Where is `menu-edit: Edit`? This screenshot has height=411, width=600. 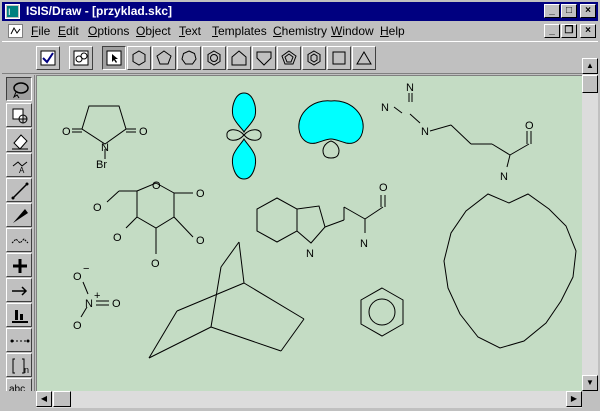 menu-edit: Edit is located at coordinates (68, 31).